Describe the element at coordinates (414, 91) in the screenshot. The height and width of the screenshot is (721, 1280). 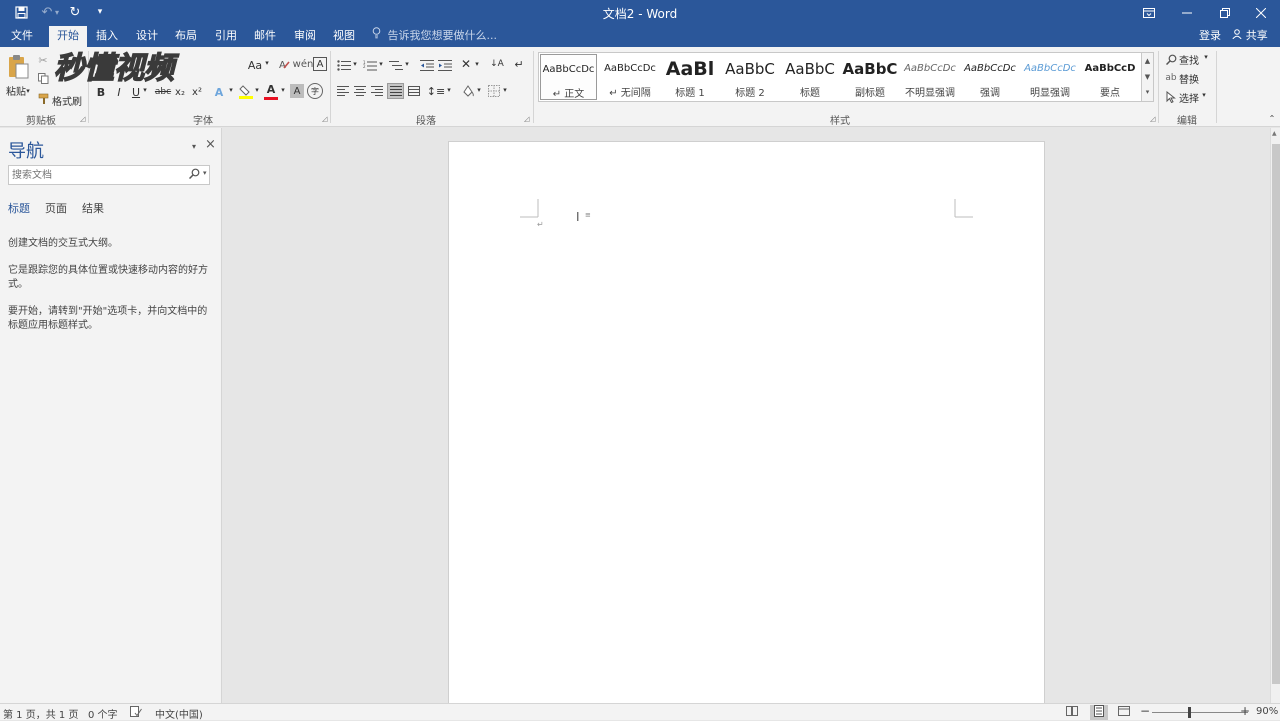
I see `distributed-icon` at that location.